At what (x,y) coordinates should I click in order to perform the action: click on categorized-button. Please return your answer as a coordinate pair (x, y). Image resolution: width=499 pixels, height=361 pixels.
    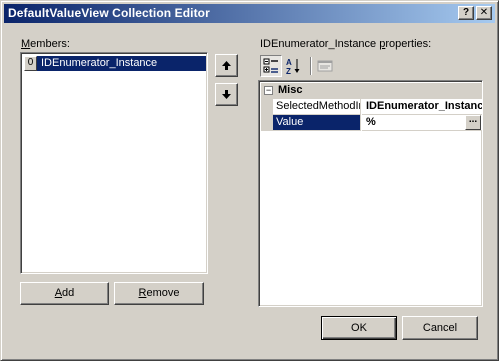
    Looking at the image, I should click on (271, 66).